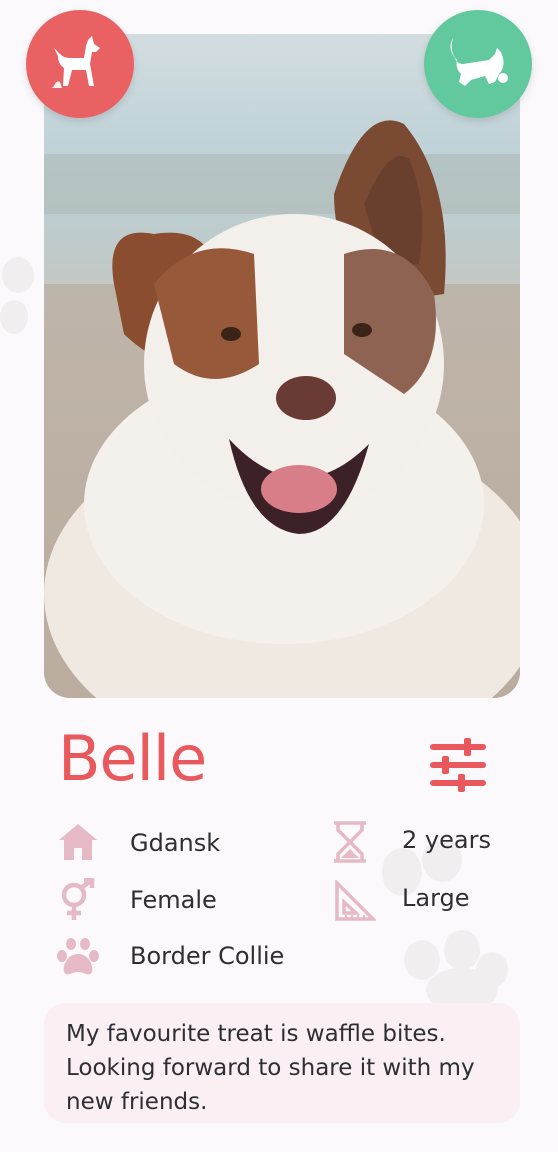 The height and width of the screenshot is (1152, 558). What do you see at coordinates (350, 842) in the screenshot?
I see `hourglass-icon` at bounding box center [350, 842].